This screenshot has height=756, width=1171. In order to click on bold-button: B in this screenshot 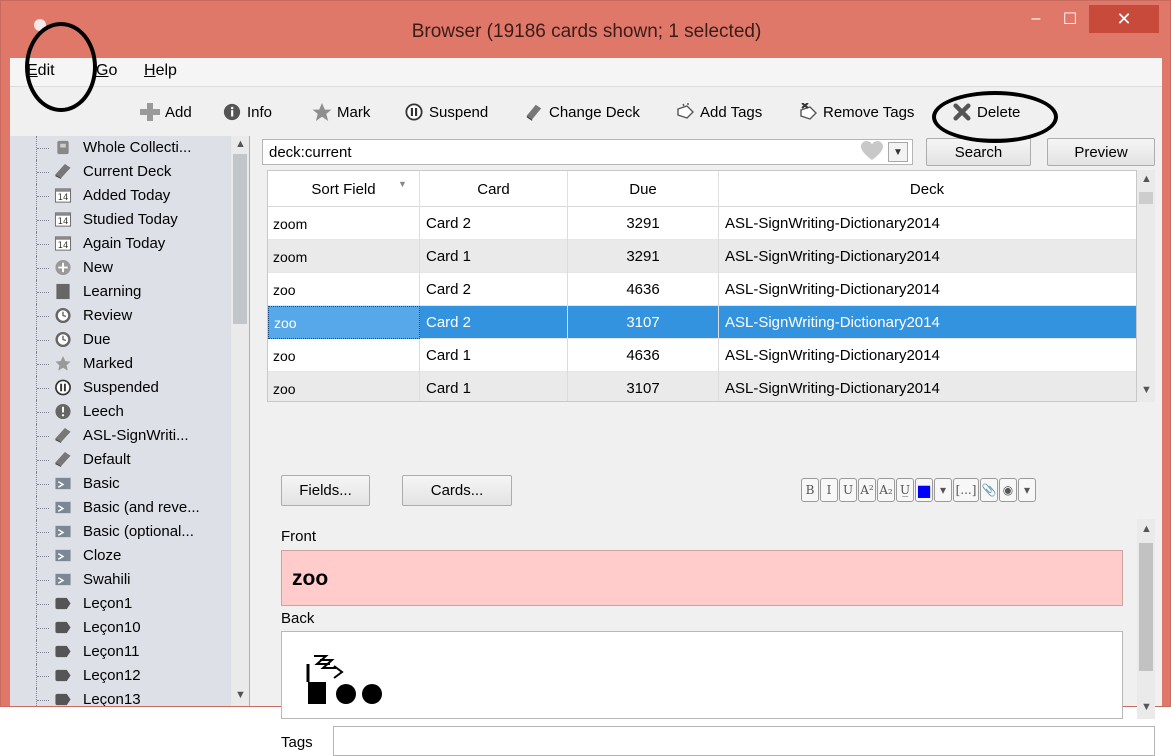, I will do `click(810, 490)`.